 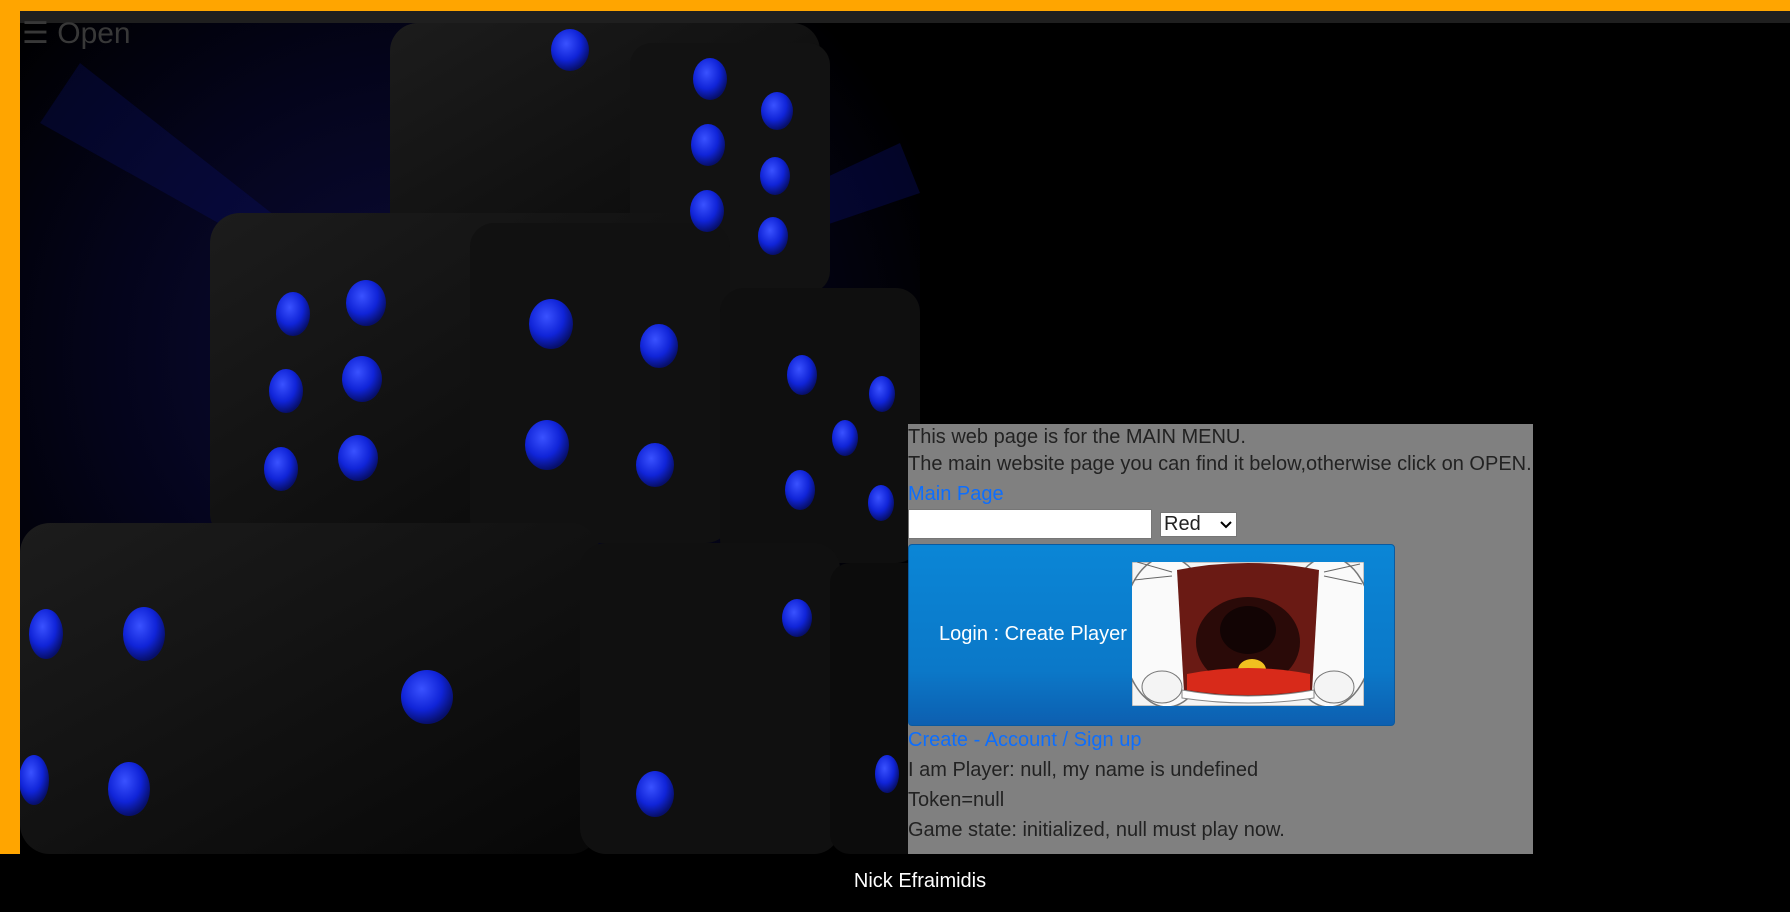 I want to click on intro-text: This web page is for the MAIN MENU., so click(x=1077, y=437).